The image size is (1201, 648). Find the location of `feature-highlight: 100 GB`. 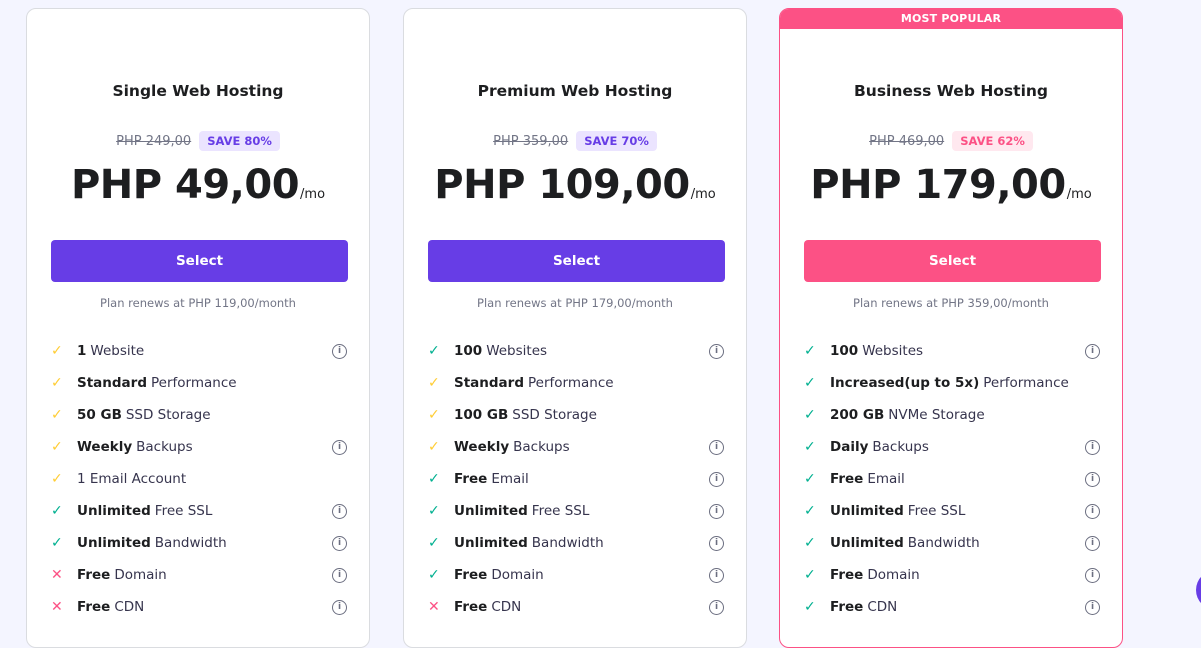

feature-highlight: 100 GB is located at coordinates (481, 415).